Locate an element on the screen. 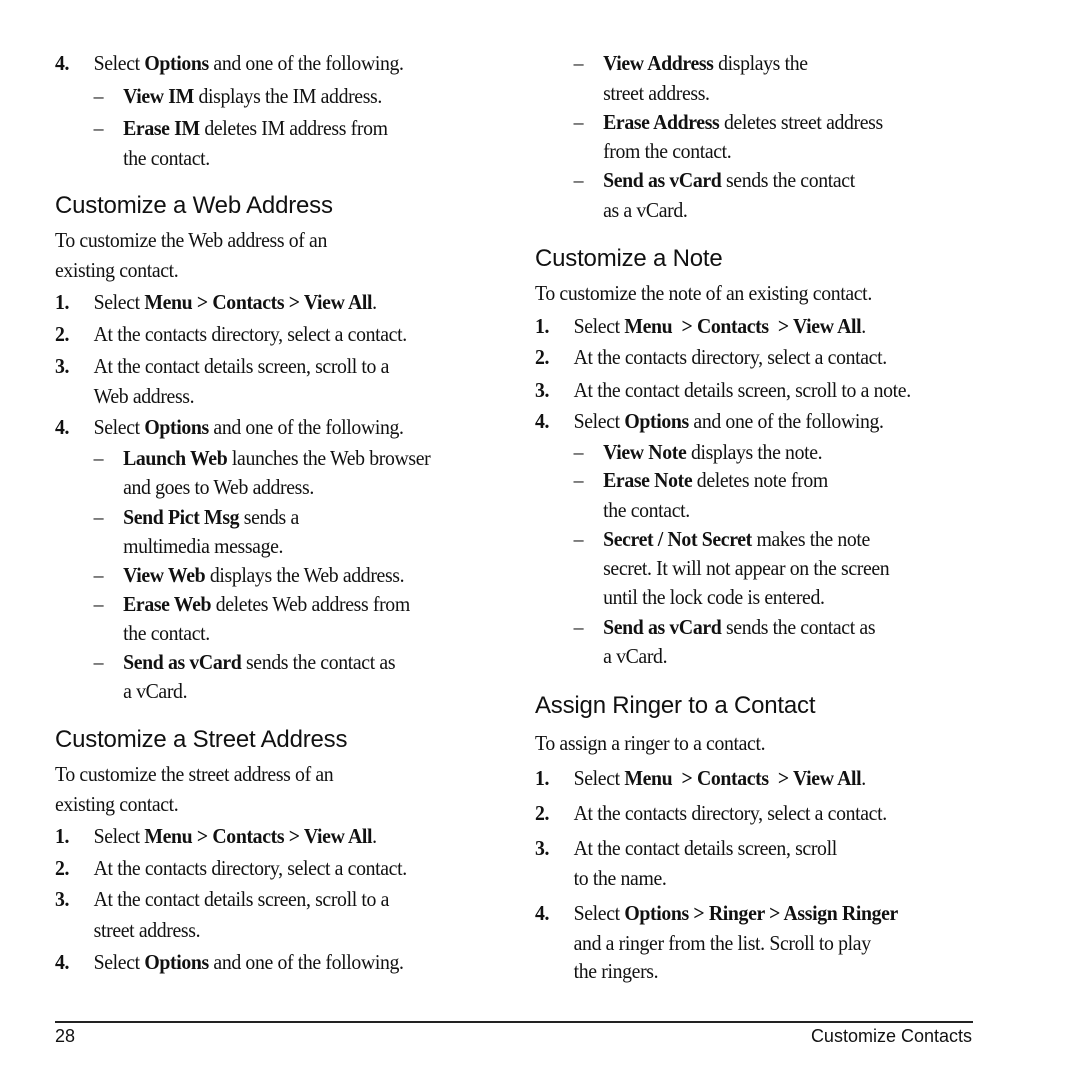  section-intro: To assign a ringer to a contact. is located at coordinates (650, 743).